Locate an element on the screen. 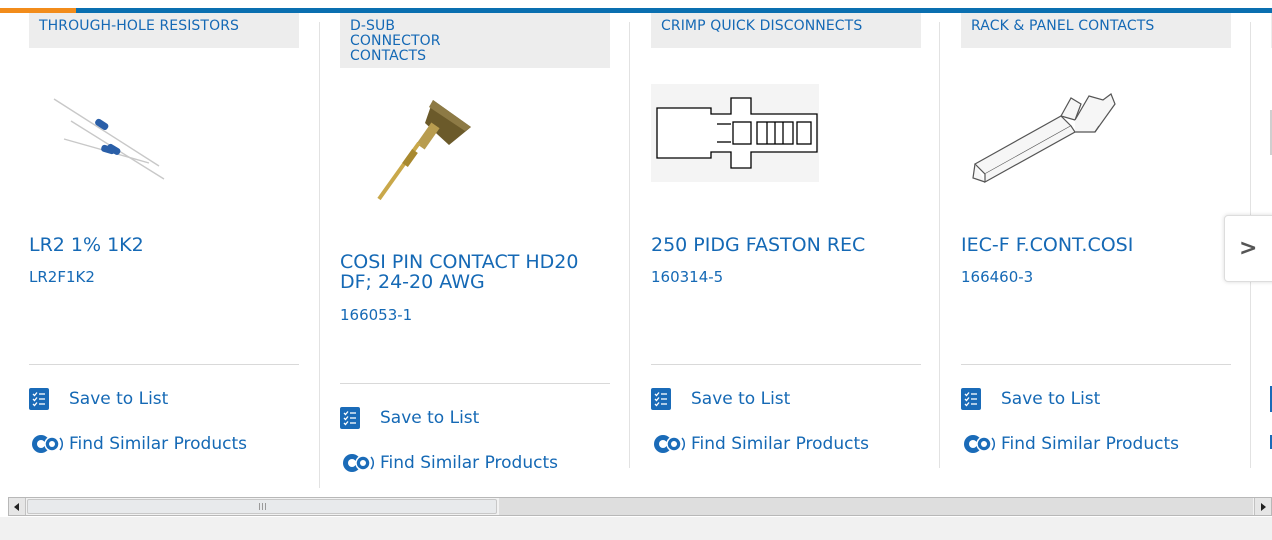 This screenshot has height=540, width=1272. scroll-right-arrow-icon is located at coordinates (1262, 506).